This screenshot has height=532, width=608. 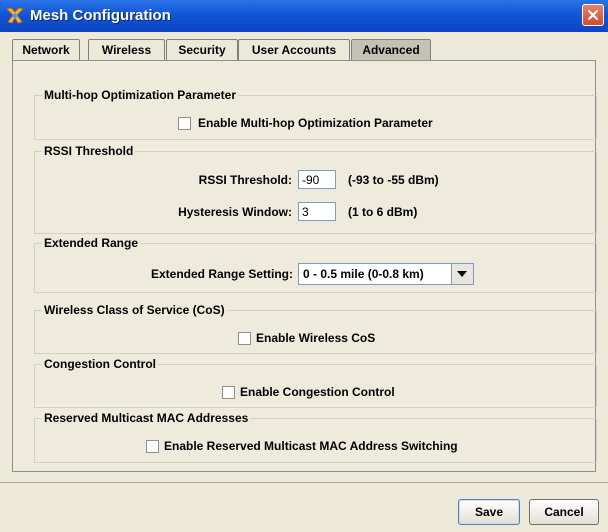 I want to click on hysteresis-window-input, so click(x=317, y=211).